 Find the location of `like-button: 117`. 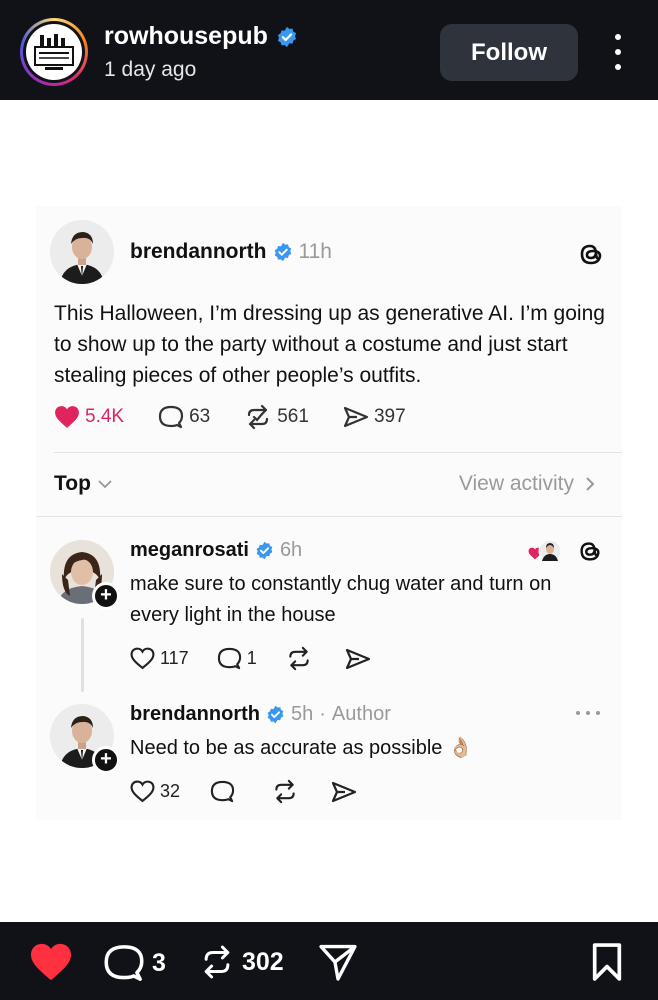

like-button: 117 is located at coordinates (159, 658).